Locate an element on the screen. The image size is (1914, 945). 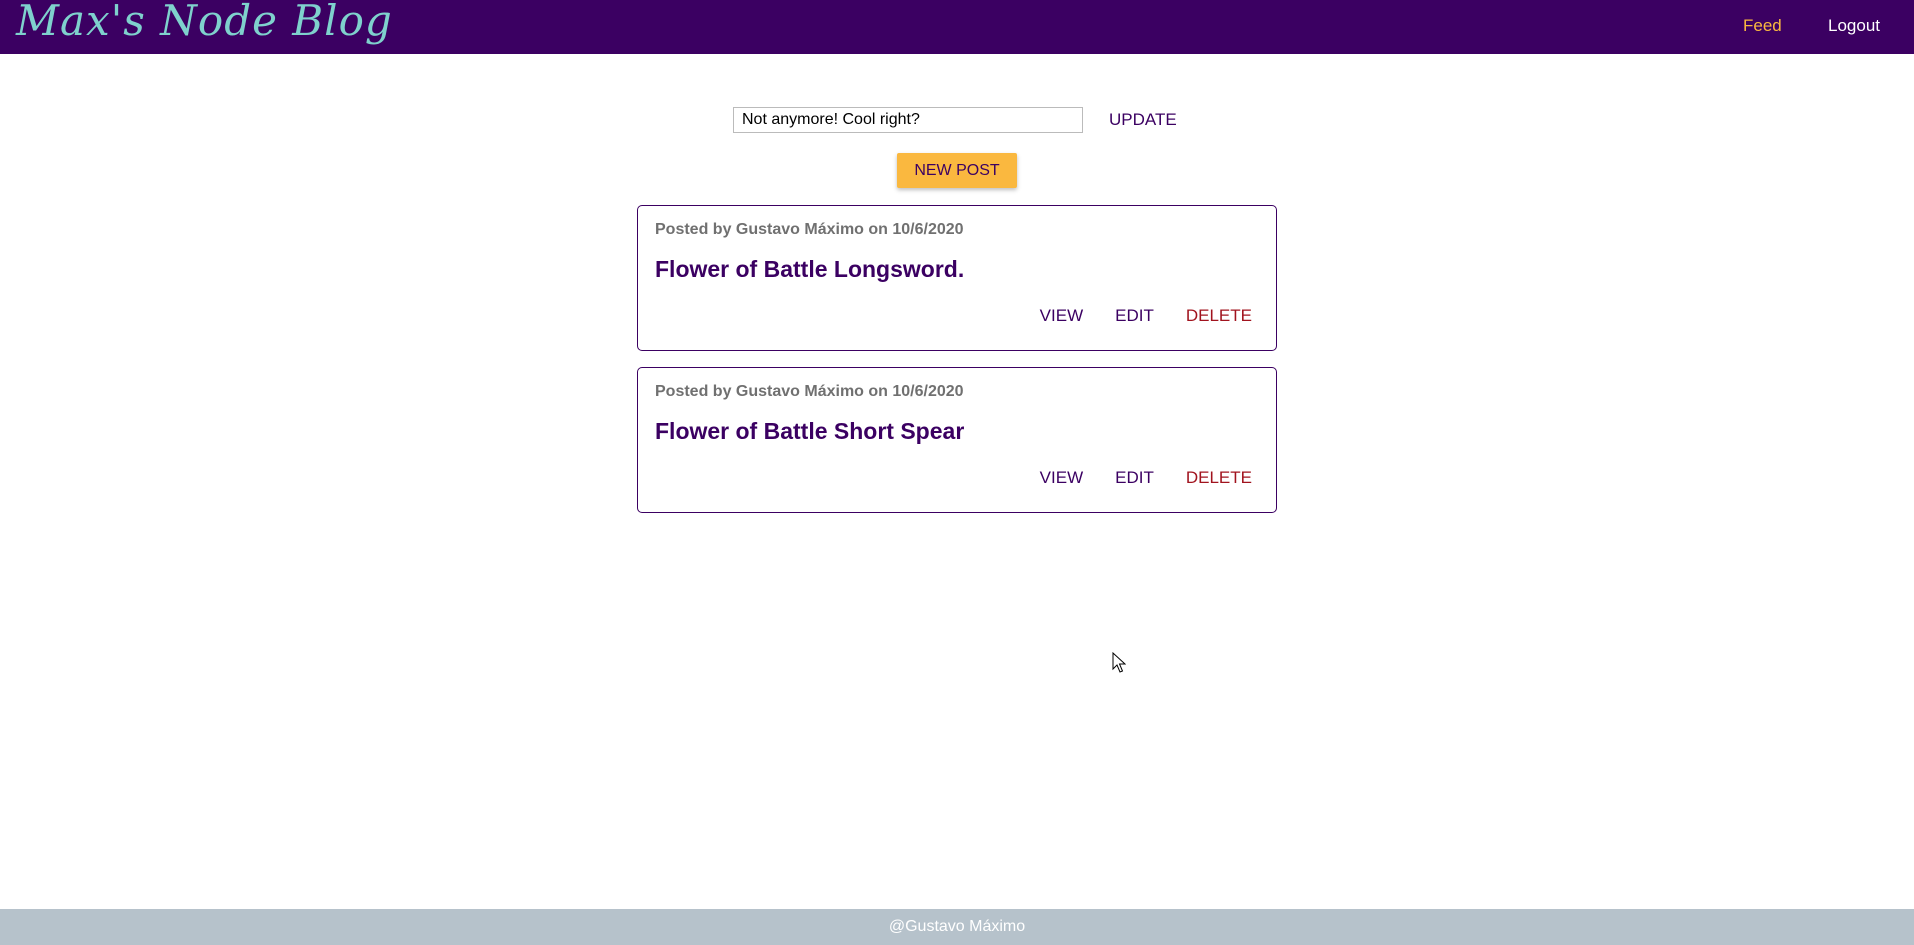
logout-button: Logout is located at coordinates (1854, 26).